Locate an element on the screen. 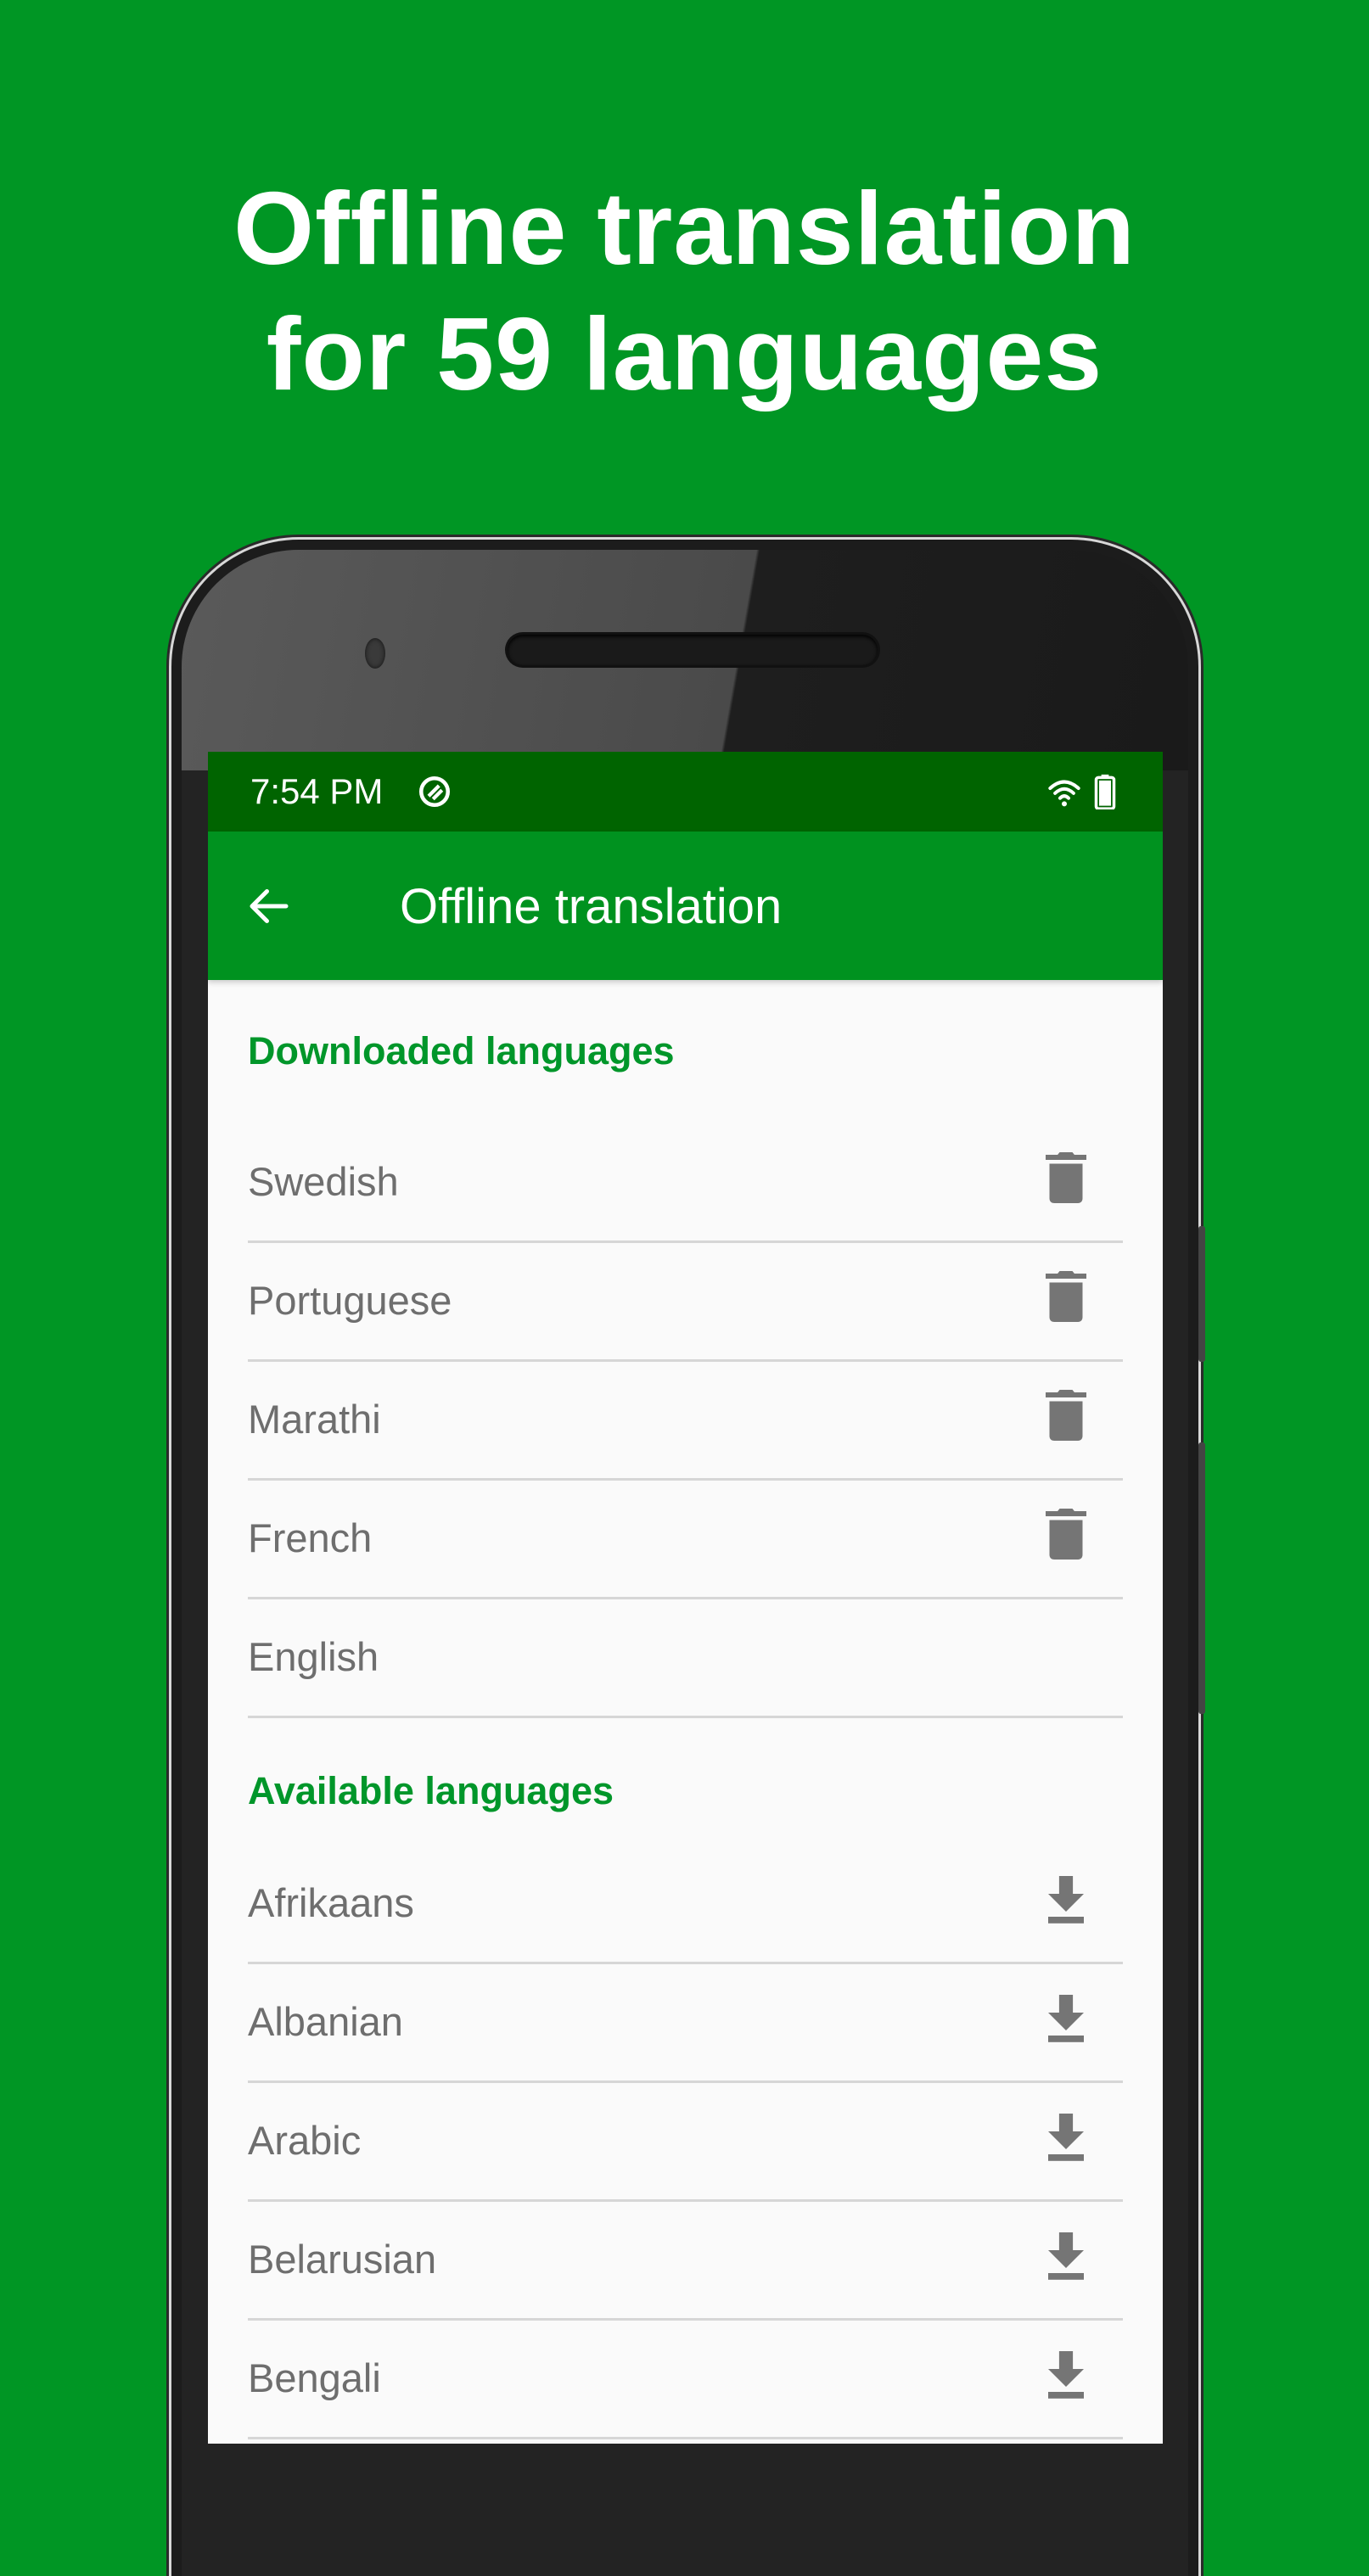  language-name: Swedish is located at coordinates (323, 1181).